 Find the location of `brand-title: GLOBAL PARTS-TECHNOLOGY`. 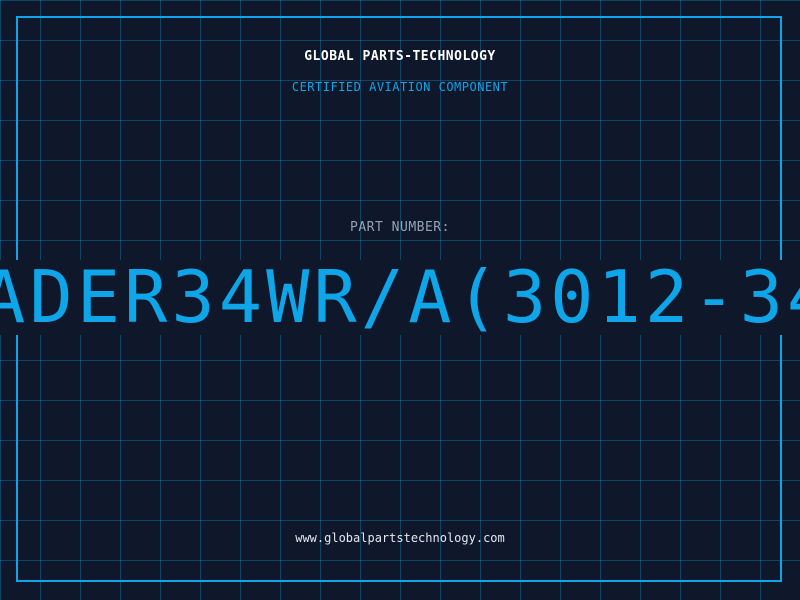

brand-title: GLOBAL PARTS-TECHNOLOGY is located at coordinates (400, 56).